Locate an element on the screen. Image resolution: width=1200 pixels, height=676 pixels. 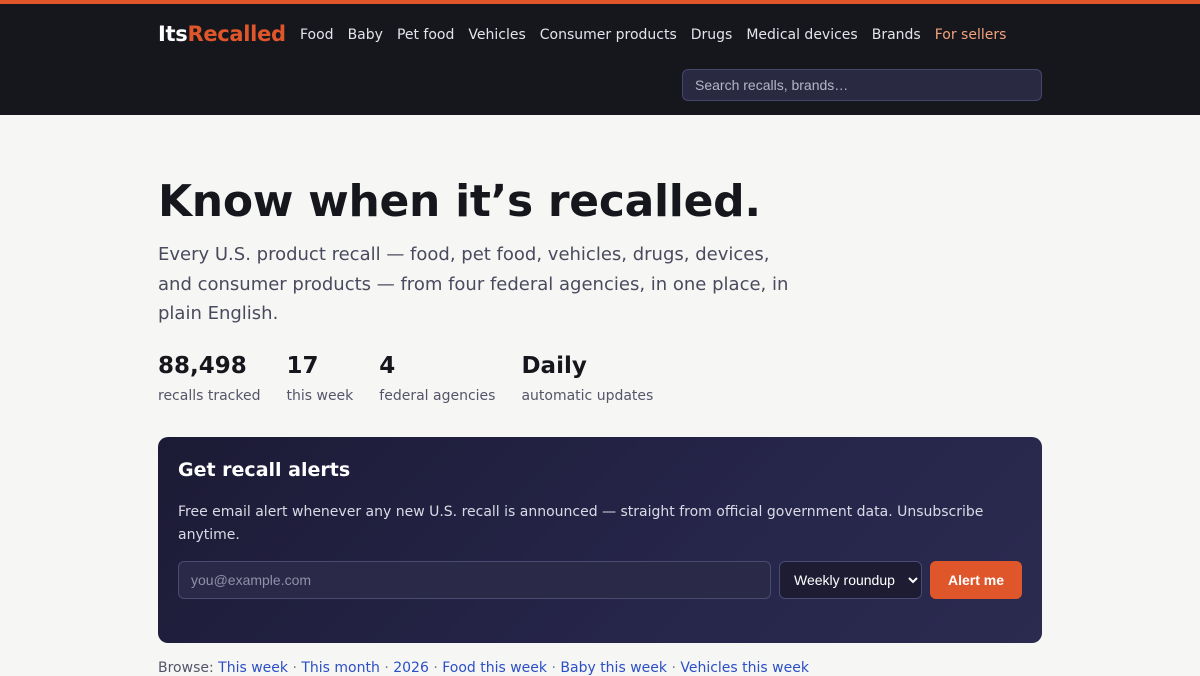
stat-updates: Daily automatic updates is located at coordinates (587, 377).